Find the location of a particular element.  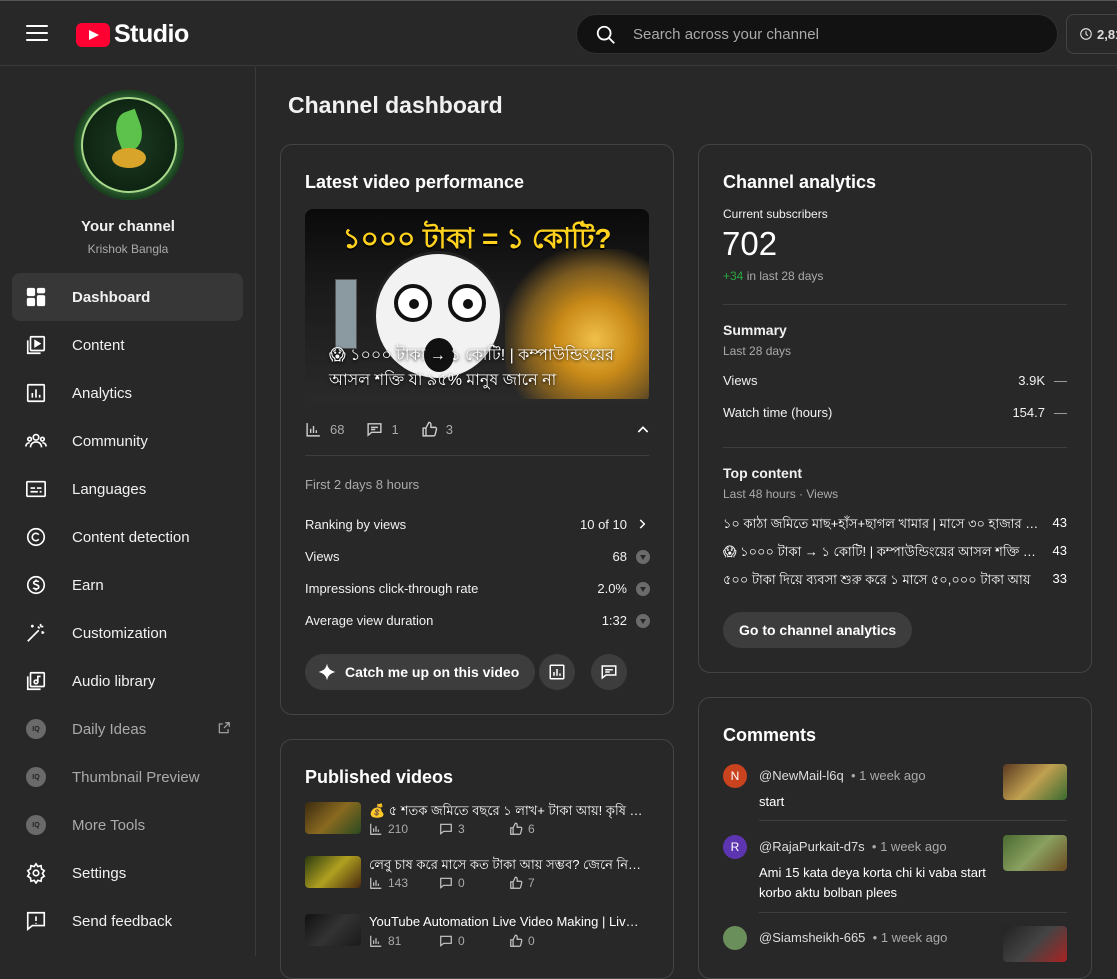

sidebar-item-thumbnail-preview: IQ Thumbnail Preview is located at coordinates (127, 777).